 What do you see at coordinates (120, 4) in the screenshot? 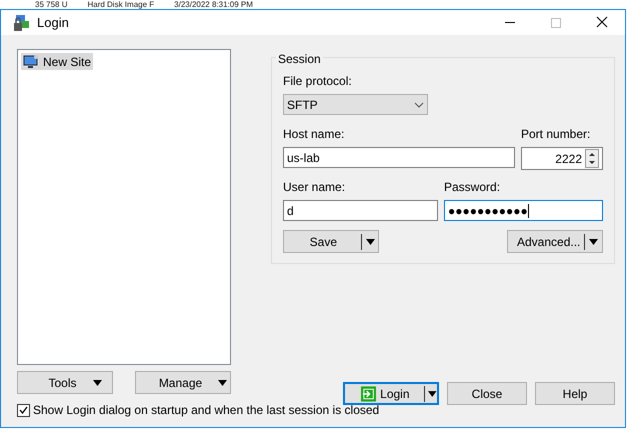
I see `file-cell: Hard Disk Image F` at bounding box center [120, 4].